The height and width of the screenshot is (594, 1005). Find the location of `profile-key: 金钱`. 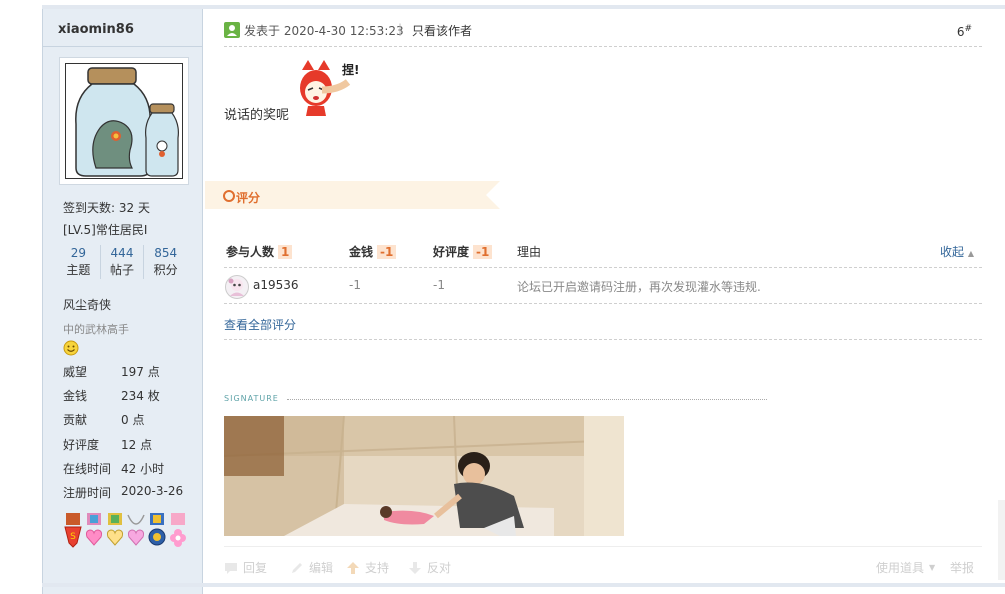

profile-key: 金钱 is located at coordinates (75, 396).